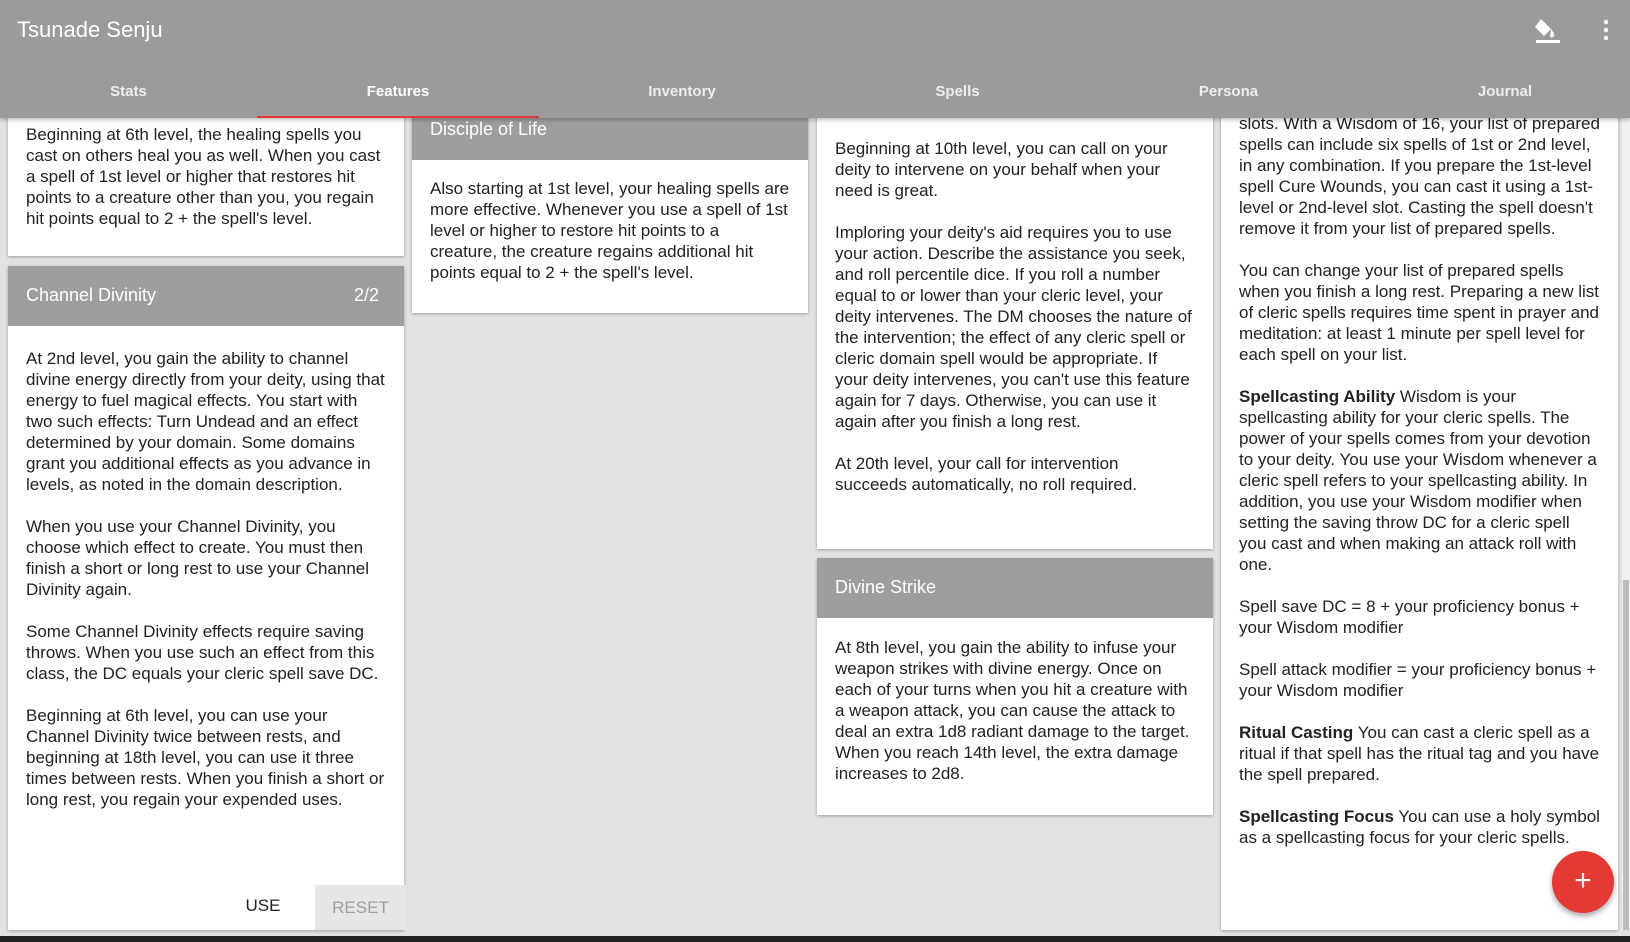 The height and width of the screenshot is (942, 1630). What do you see at coordinates (91, 295) in the screenshot?
I see `feature-title: Channel Divinity` at bounding box center [91, 295].